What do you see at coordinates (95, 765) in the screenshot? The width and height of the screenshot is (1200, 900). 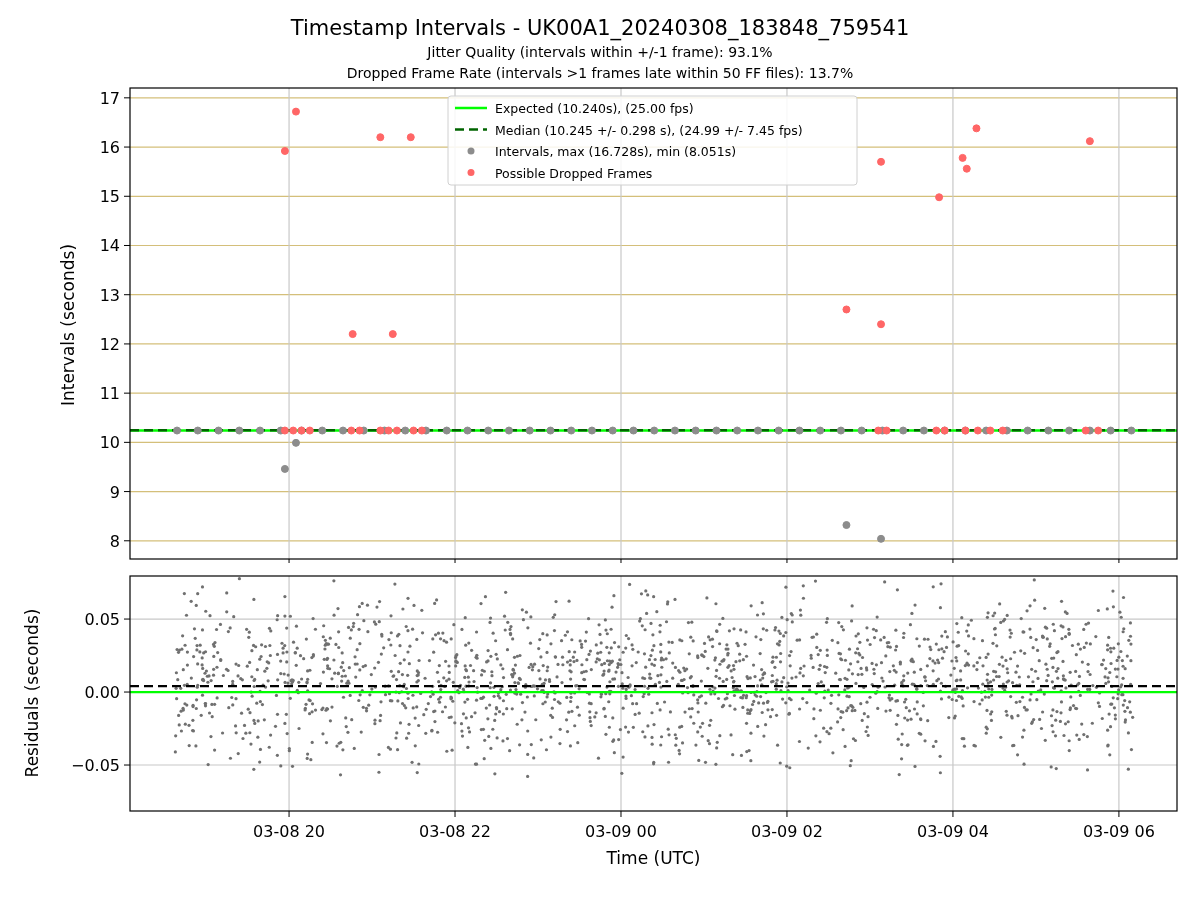 I see `tick-label: −0.05` at bounding box center [95, 765].